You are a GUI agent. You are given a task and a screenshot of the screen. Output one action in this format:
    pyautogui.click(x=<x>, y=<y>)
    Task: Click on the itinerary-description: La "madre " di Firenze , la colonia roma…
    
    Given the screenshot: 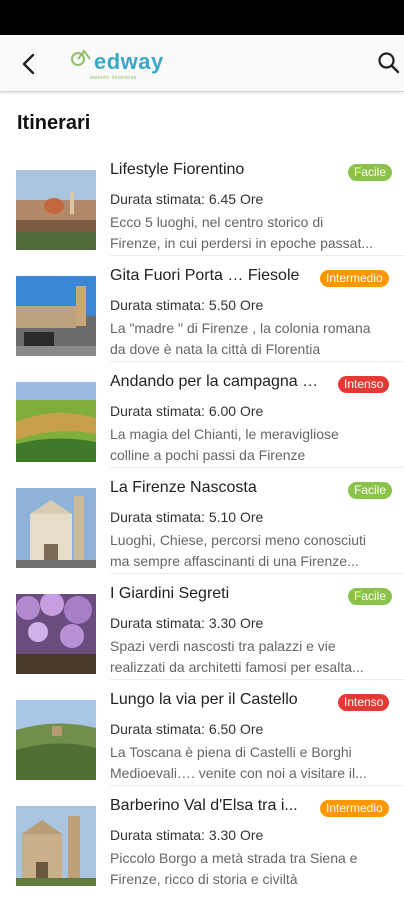 What is the action you would take?
    pyautogui.click(x=240, y=338)
    